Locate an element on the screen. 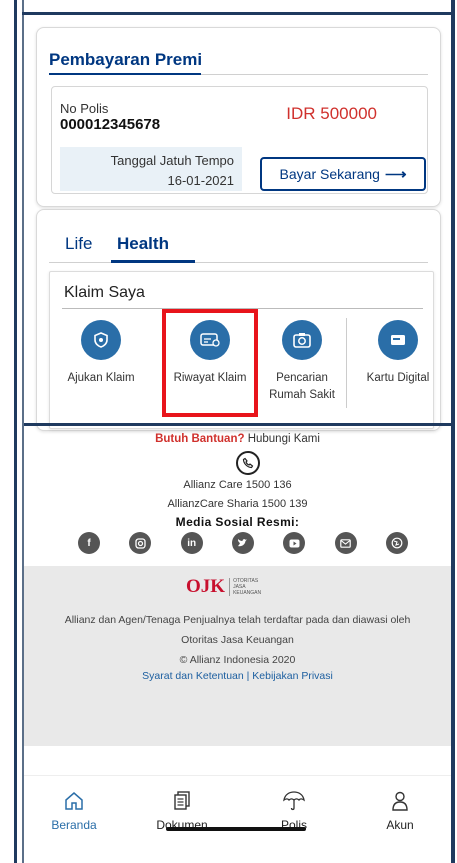 Image resolution: width=457 pixels, height=863 pixels. nav-item-policy: Polis is located at coordinates (294, 810).